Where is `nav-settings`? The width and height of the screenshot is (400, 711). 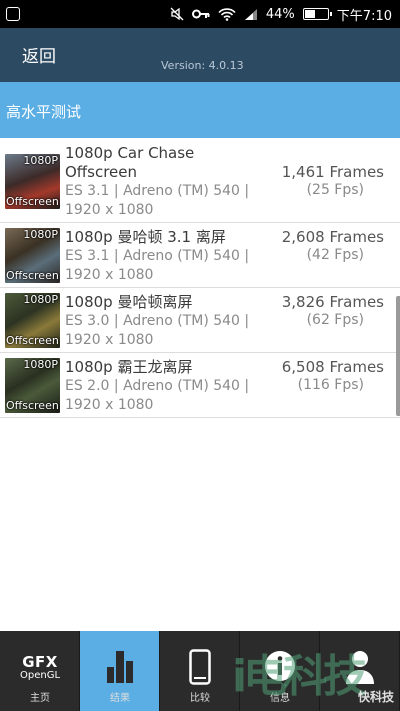 nav-settings is located at coordinates (360, 671).